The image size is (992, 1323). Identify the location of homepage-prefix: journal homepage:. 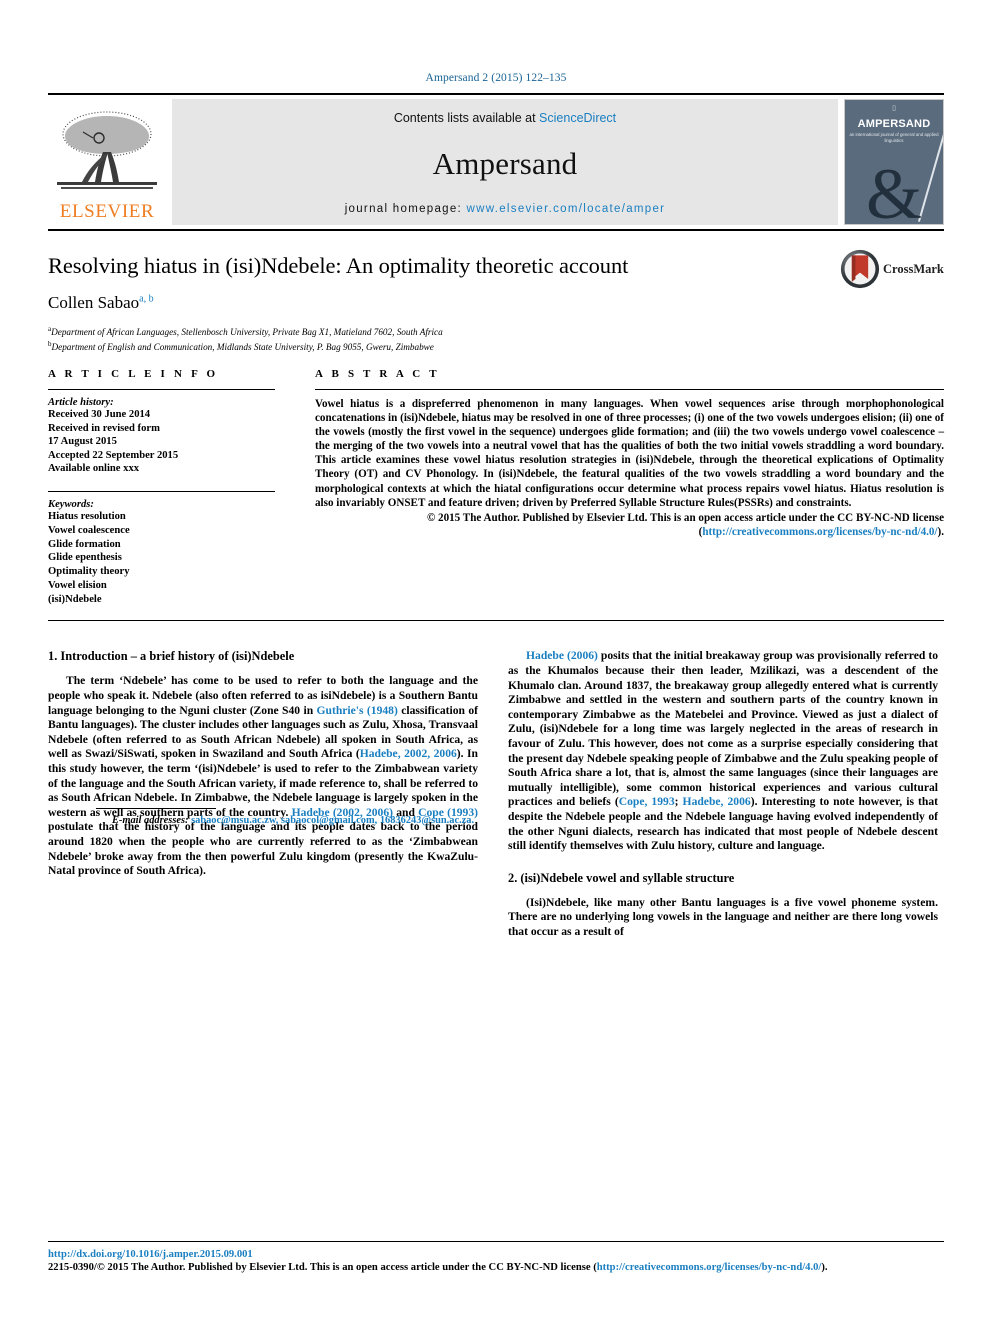
(405, 209).